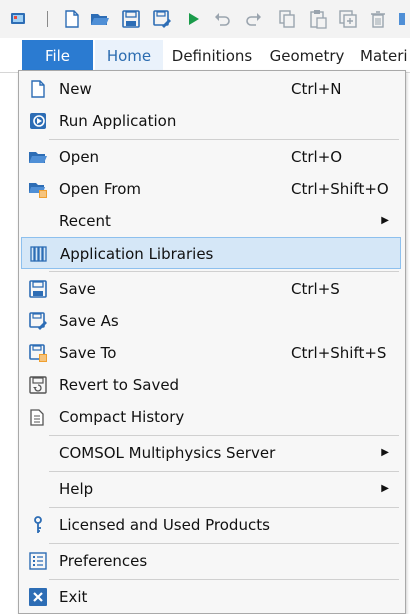  What do you see at coordinates (77, 289) in the screenshot?
I see `menu-item-label: Save` at bounding box center [77, 289].